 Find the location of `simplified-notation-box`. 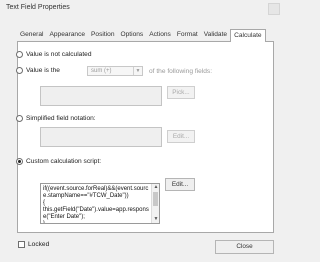

simplified-notation-box is located at coordinates (101, 137).